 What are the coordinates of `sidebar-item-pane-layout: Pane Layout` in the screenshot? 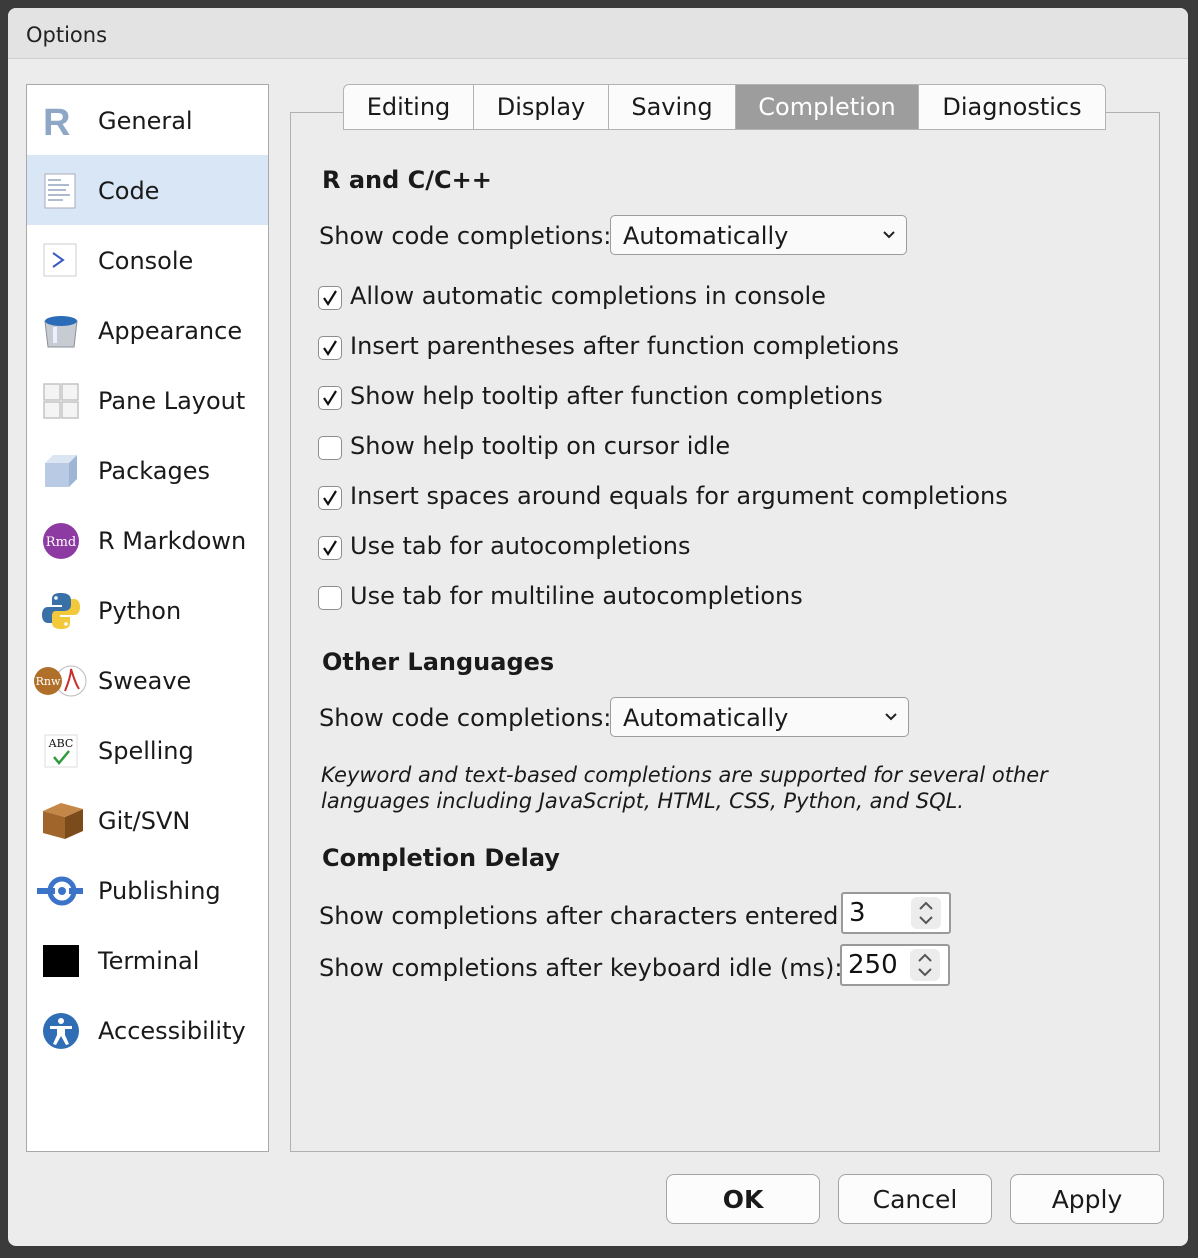 It's located at (147, 400).